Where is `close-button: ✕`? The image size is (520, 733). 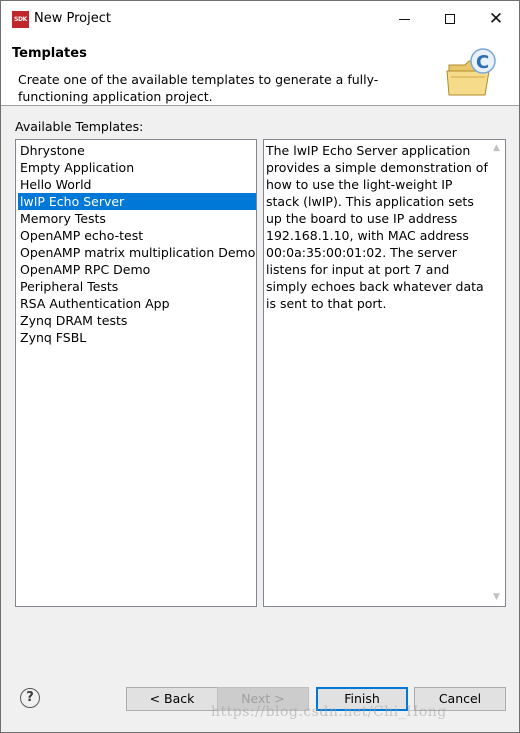 close-button: ✕ is located at coordinates (496, 19).